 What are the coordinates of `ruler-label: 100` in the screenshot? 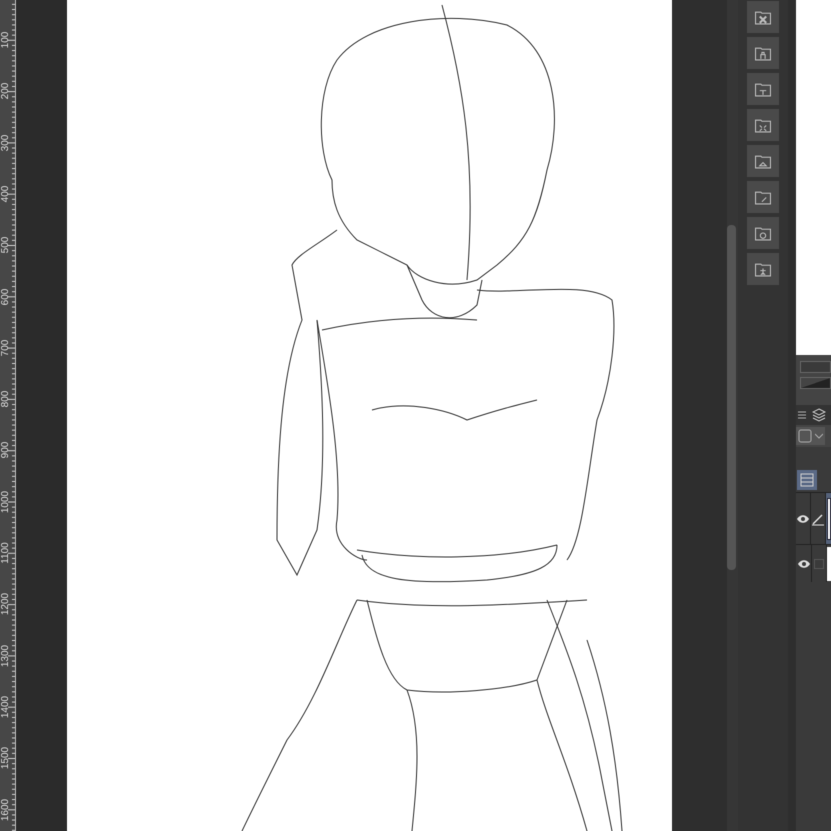 It's located at (6, 40).